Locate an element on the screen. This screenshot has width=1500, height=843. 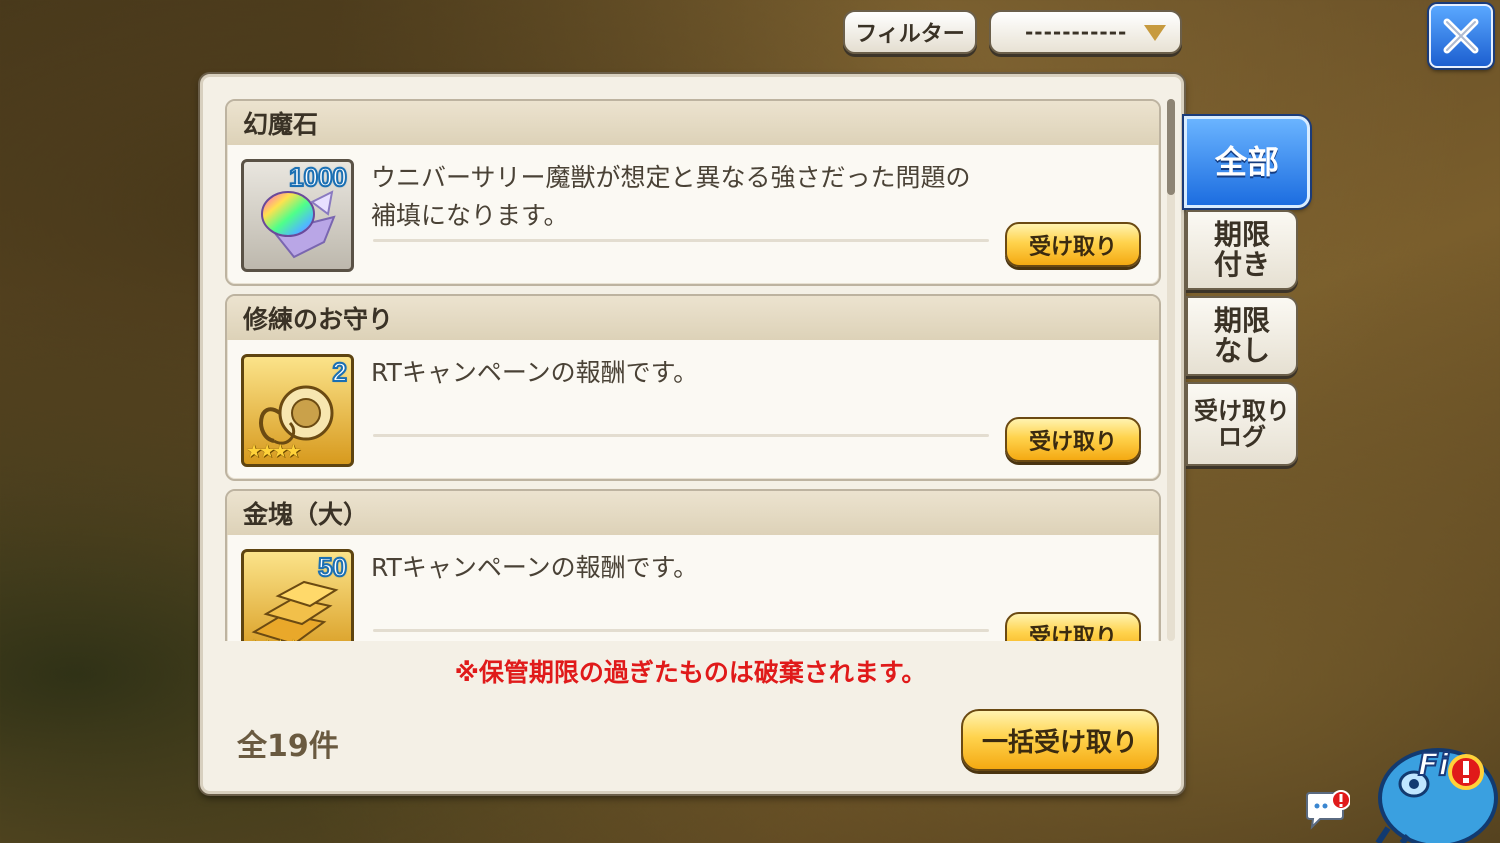
list-item: 金塊（大） 50 ★★★★ RTキャンペーンの報酬です。 受け取り is located at coordinates (693, 565).